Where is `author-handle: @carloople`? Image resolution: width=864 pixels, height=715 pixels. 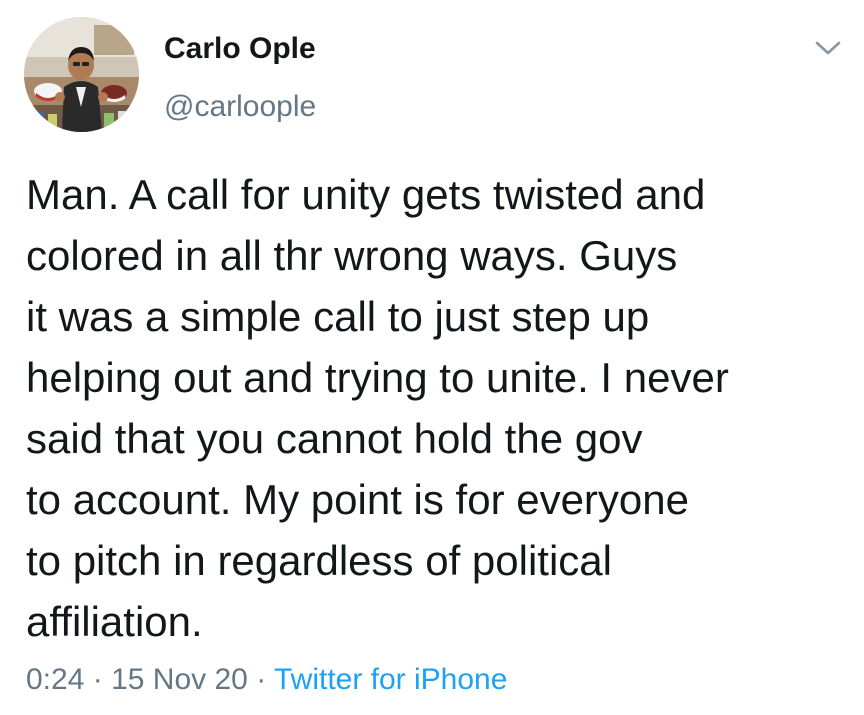
author-handle: @carloople is located at coordinates (240, 107).